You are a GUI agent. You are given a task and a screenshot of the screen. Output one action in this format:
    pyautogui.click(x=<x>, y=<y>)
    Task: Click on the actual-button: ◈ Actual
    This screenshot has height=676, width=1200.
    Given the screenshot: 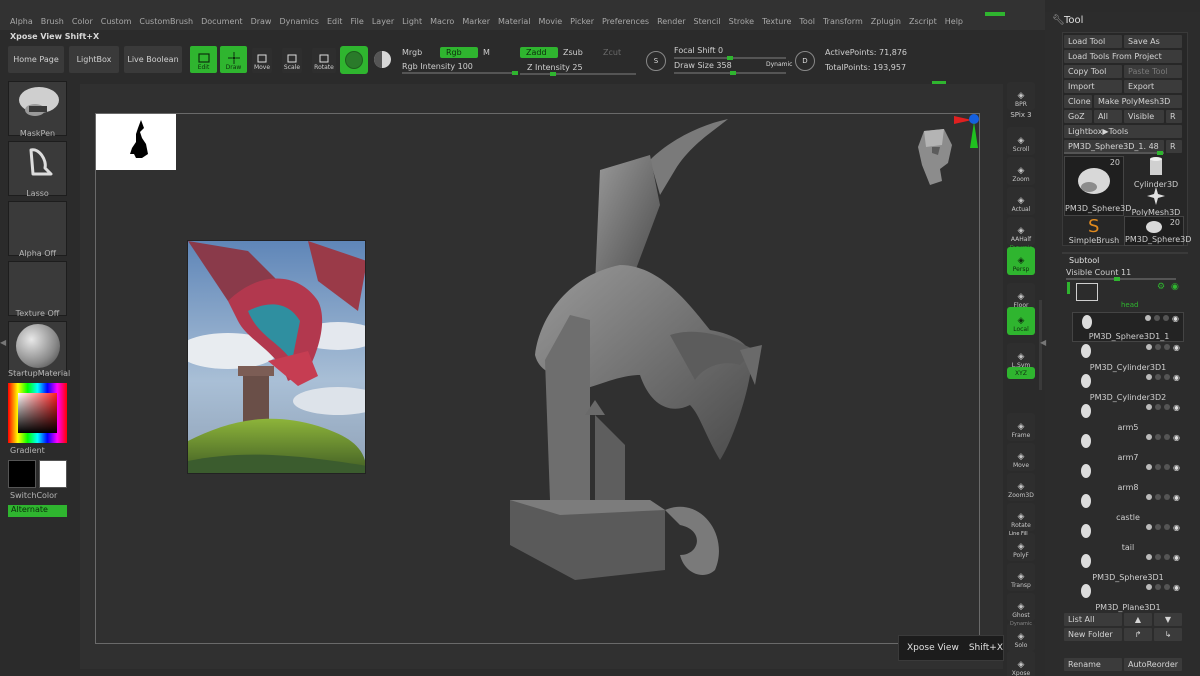 What is the action you would take?
    pyautogui.click(x=1021, y=201)
    